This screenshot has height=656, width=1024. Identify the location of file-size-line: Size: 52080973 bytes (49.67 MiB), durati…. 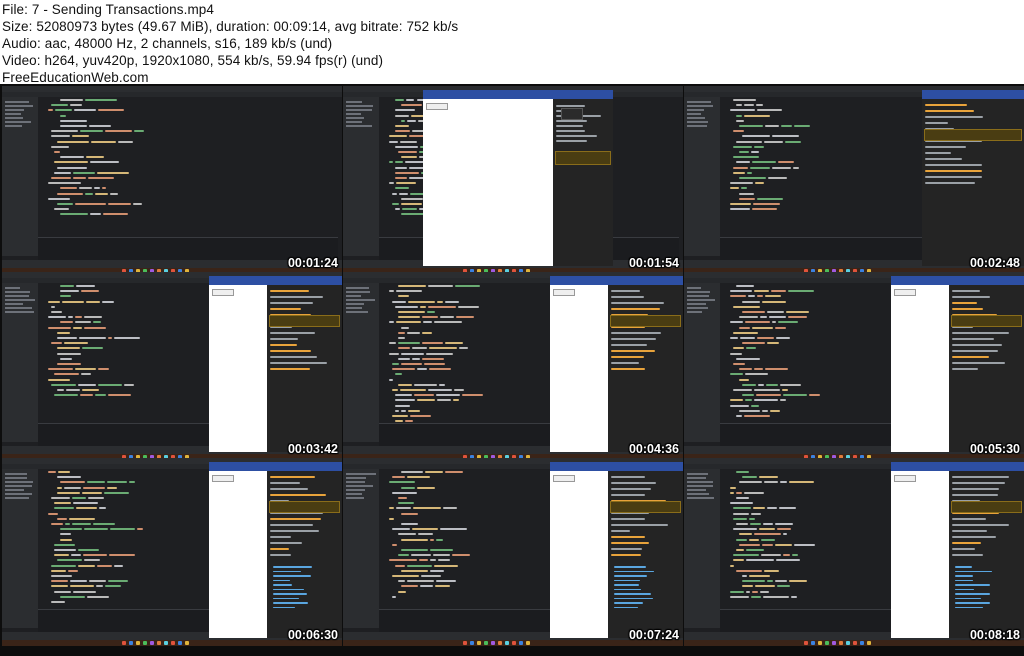
(230, 26).